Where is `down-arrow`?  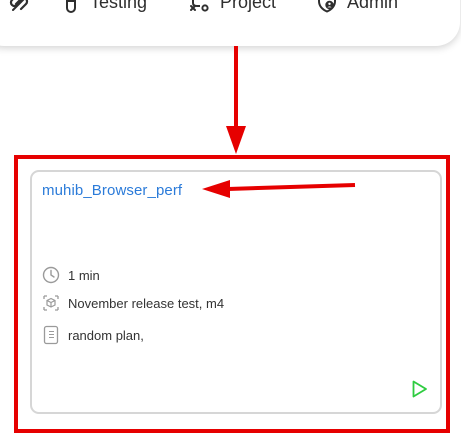 down-arrow is located at coordinates (236, 100).